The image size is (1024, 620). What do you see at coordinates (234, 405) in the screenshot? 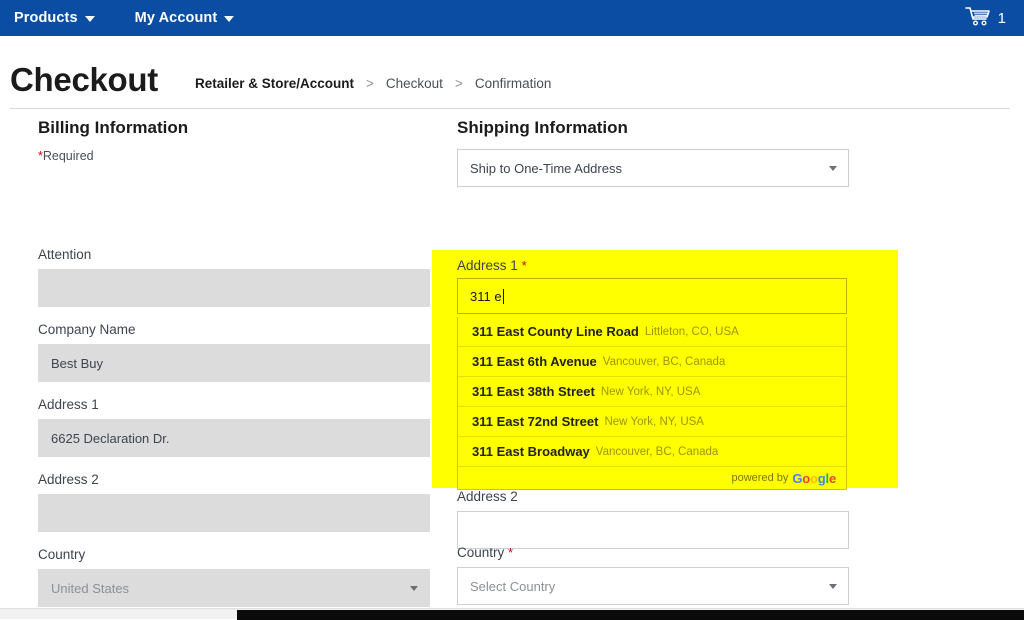
I see `billing-address-1-label: Address 1` at bounding box center [234, 405].